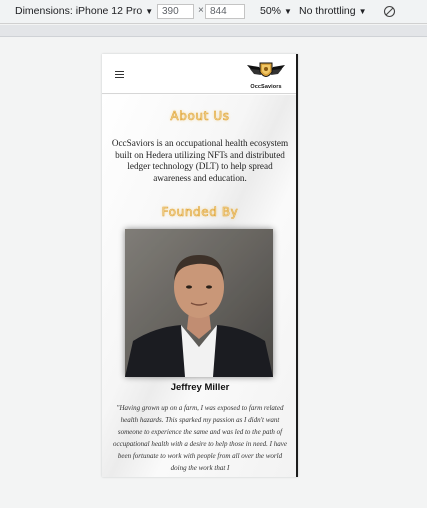 The height and width of the screenshot is (508, 427). I want to click on founder-portrait, so click(199, 303).